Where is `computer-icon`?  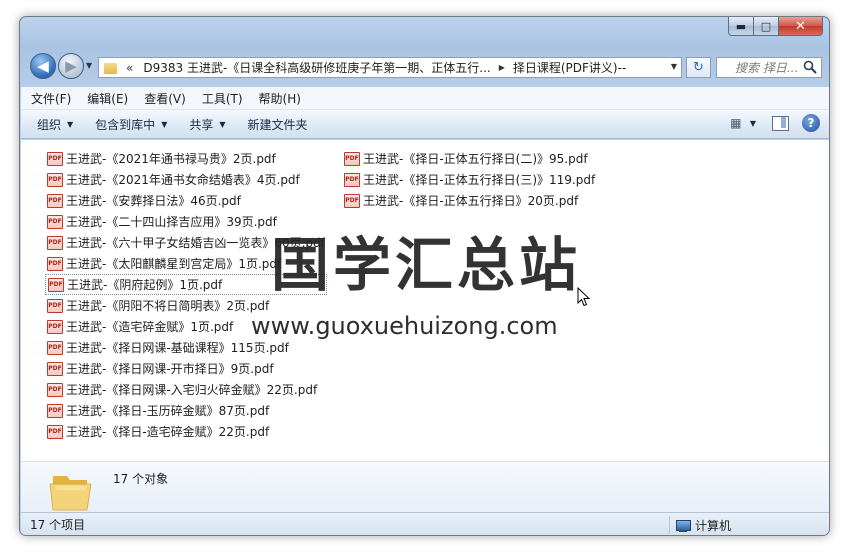
computer-icon is located at coordinates (683, 526).